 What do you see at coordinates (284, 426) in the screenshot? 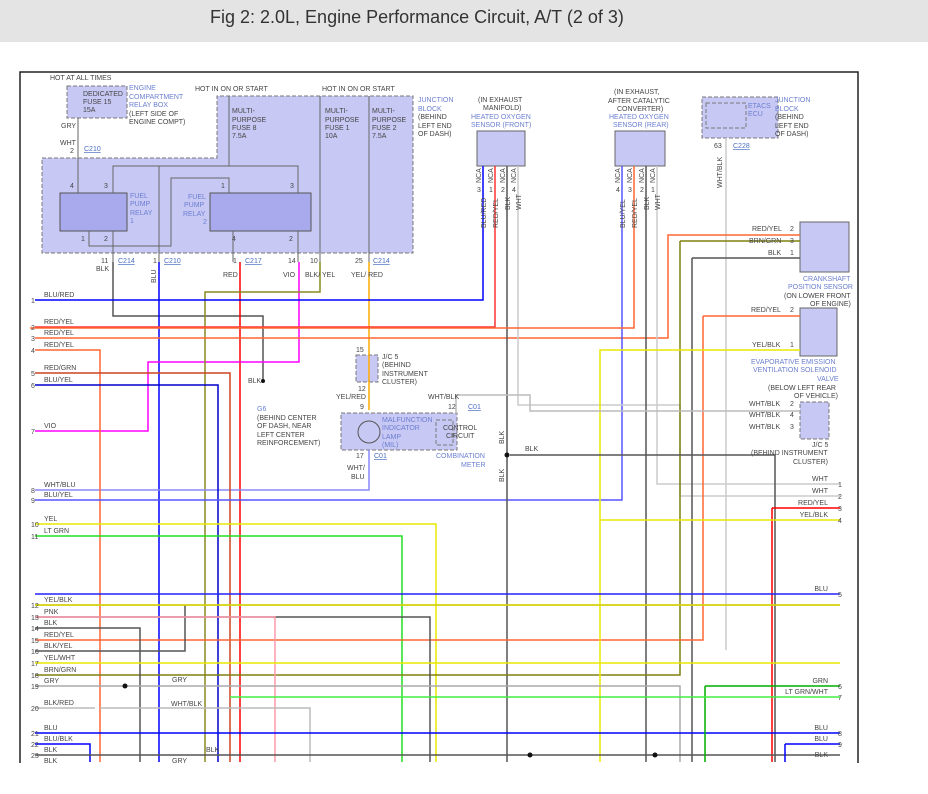
I see `label: OF DASH, NEAR` at bounding box center [284, 426].